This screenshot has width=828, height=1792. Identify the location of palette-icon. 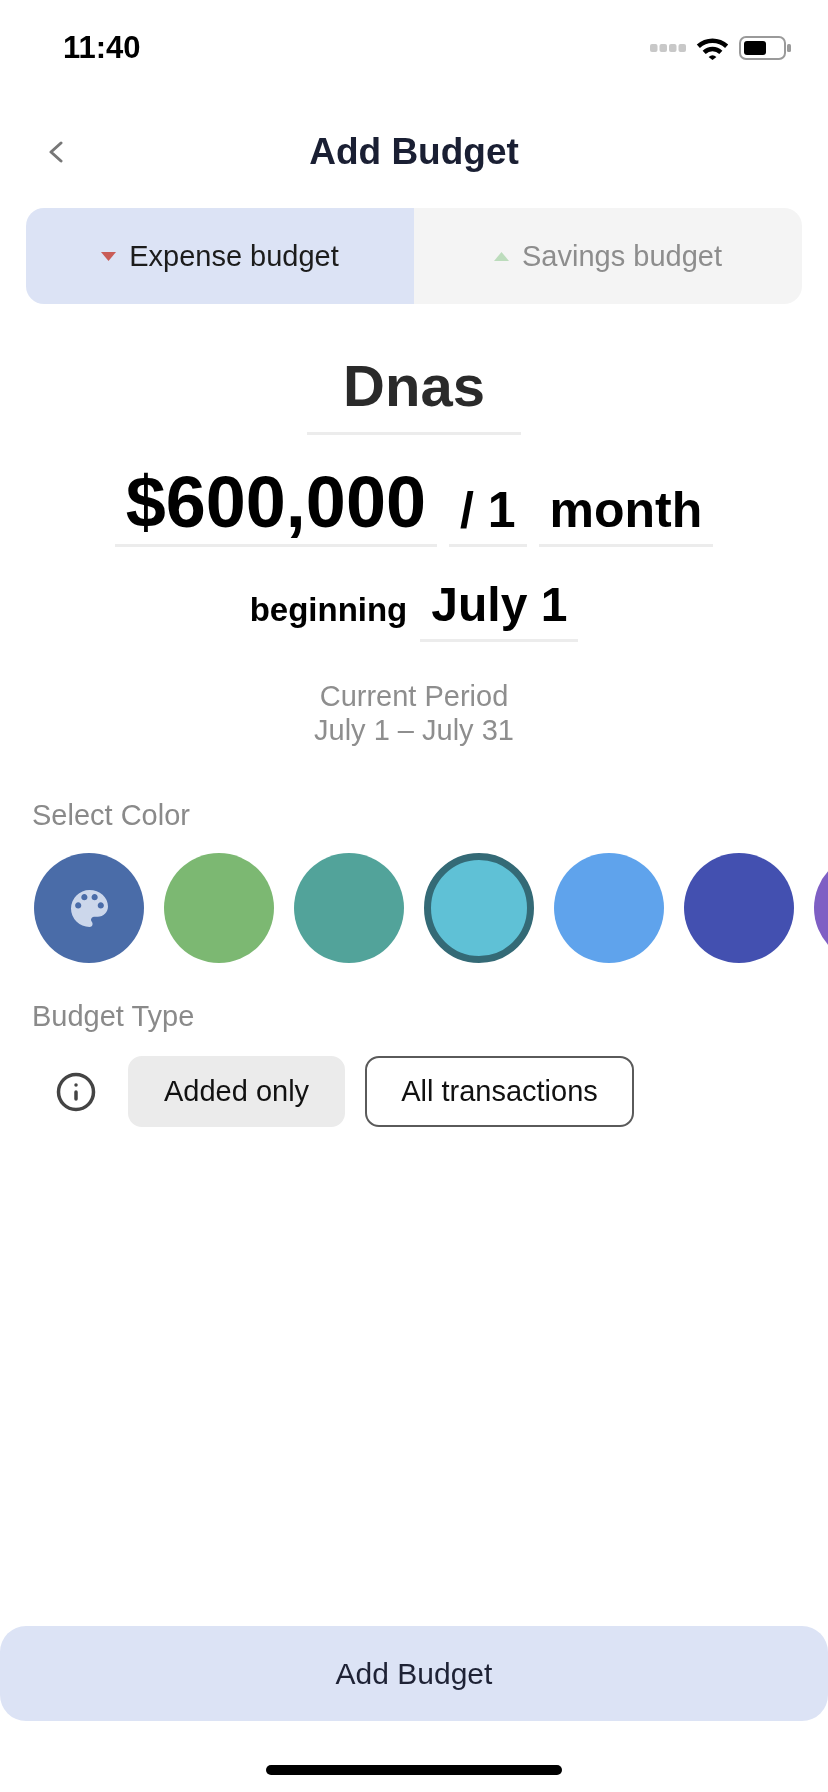
(89, 908).